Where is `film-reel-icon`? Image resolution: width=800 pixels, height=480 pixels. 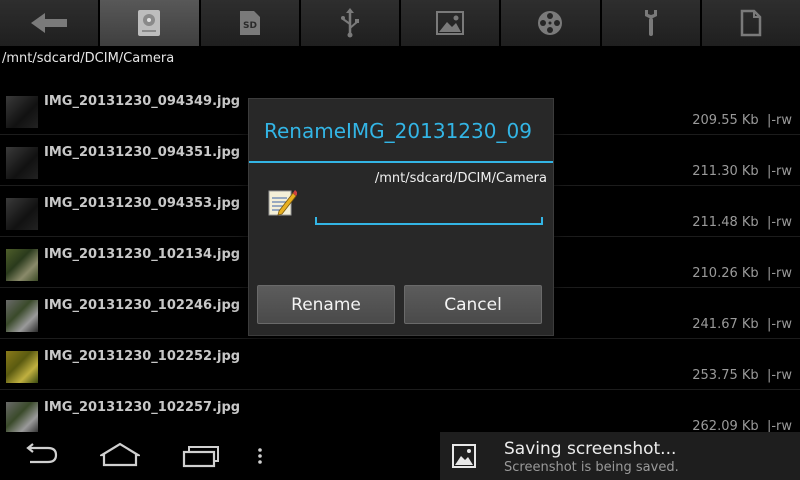
film-reel-icon is located at coordinates (550, 23).